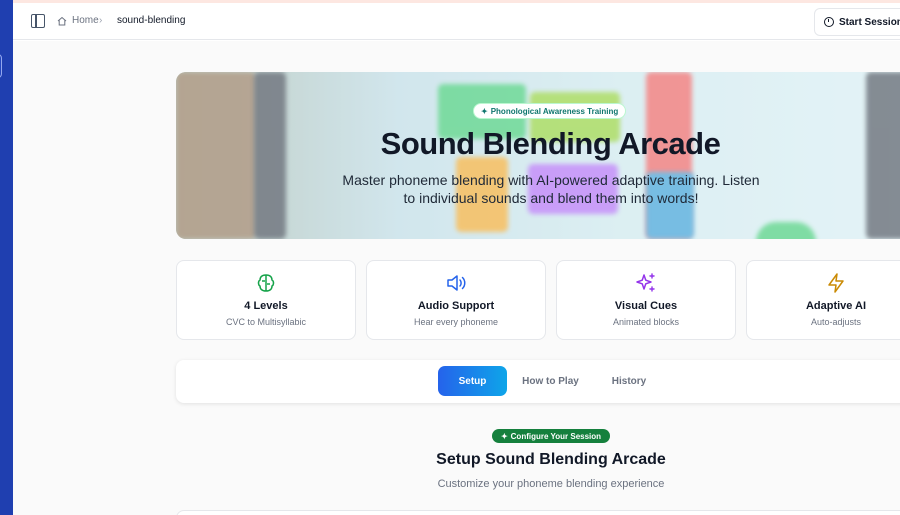 Image resolution: width=900 pixels, height=515 pixels. I want to click on tab-bar: Setup How to Play History, so click(538, 381).